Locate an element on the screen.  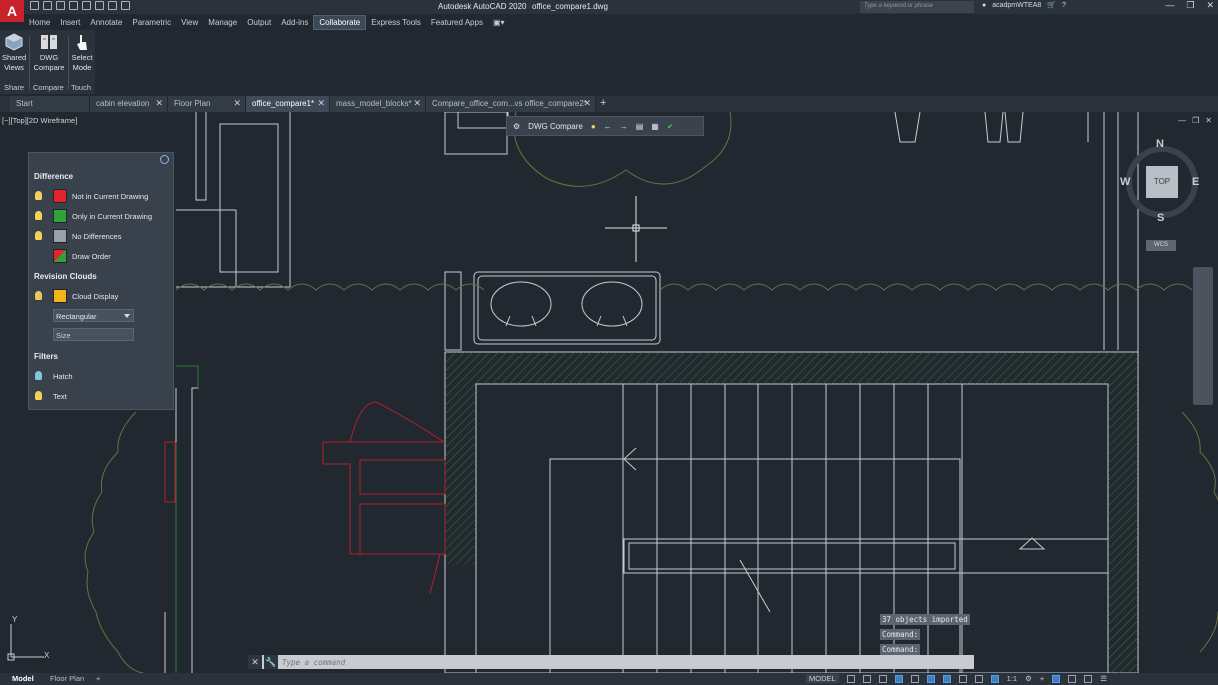
layout-tab-floor-plan: Floor Plan is located at coordinates (67, 678).